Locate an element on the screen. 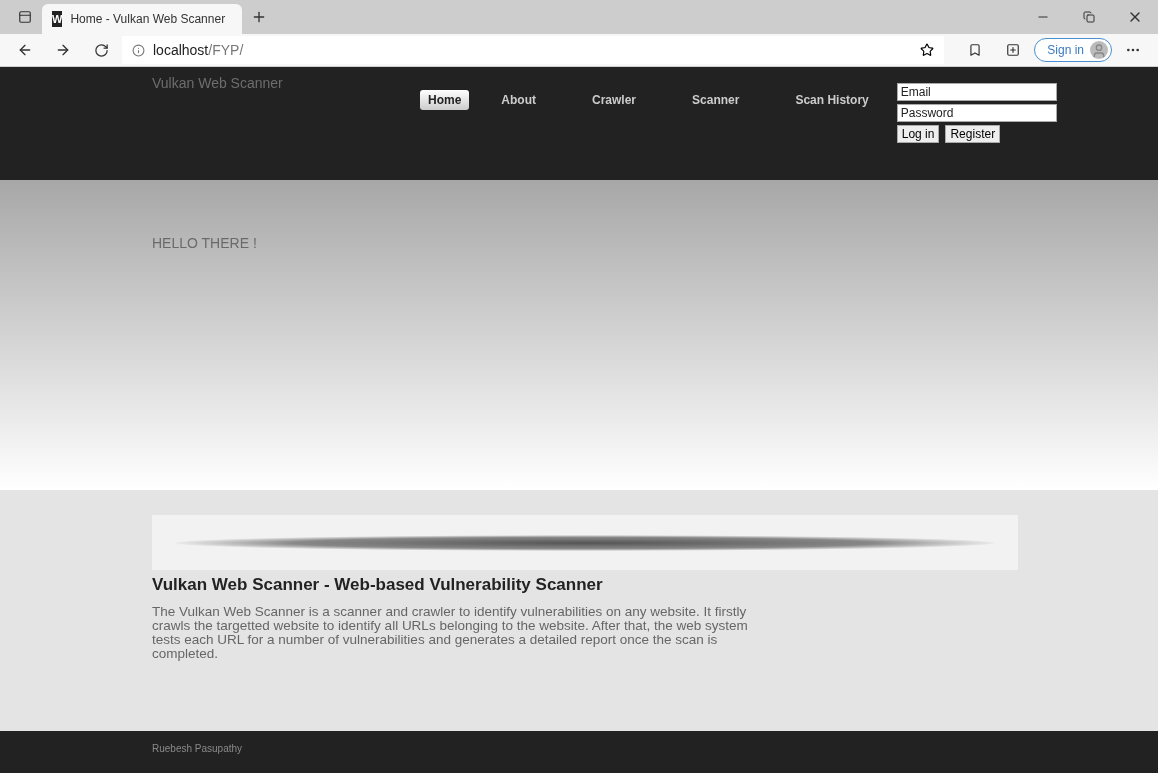  form-button: Register is located at coordinates (973, 134).